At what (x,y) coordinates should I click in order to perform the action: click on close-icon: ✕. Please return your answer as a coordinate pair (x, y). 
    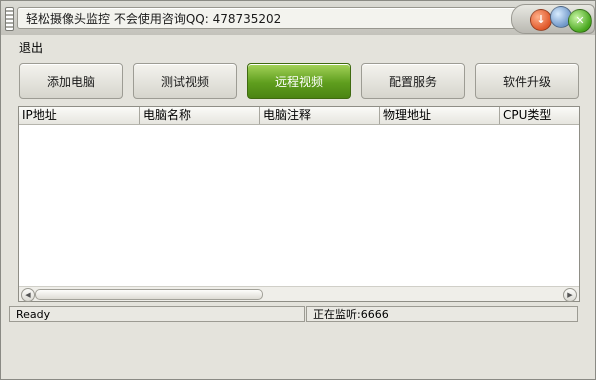
    Looking at the image, I should click on (580, 20).